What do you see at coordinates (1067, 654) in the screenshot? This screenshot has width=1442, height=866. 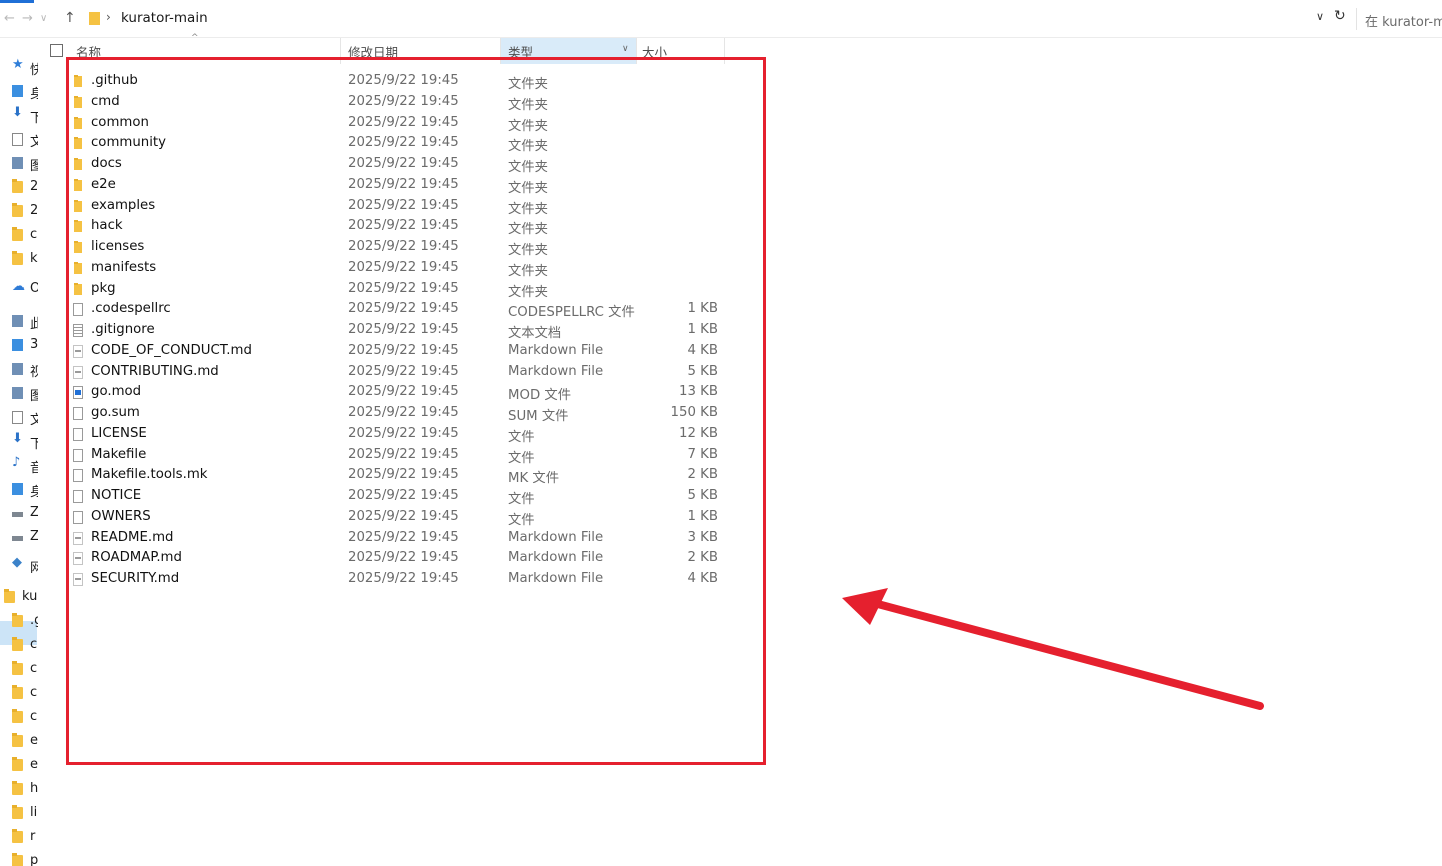 I see `arrow-shaft` at bounding box center [1067, 654].